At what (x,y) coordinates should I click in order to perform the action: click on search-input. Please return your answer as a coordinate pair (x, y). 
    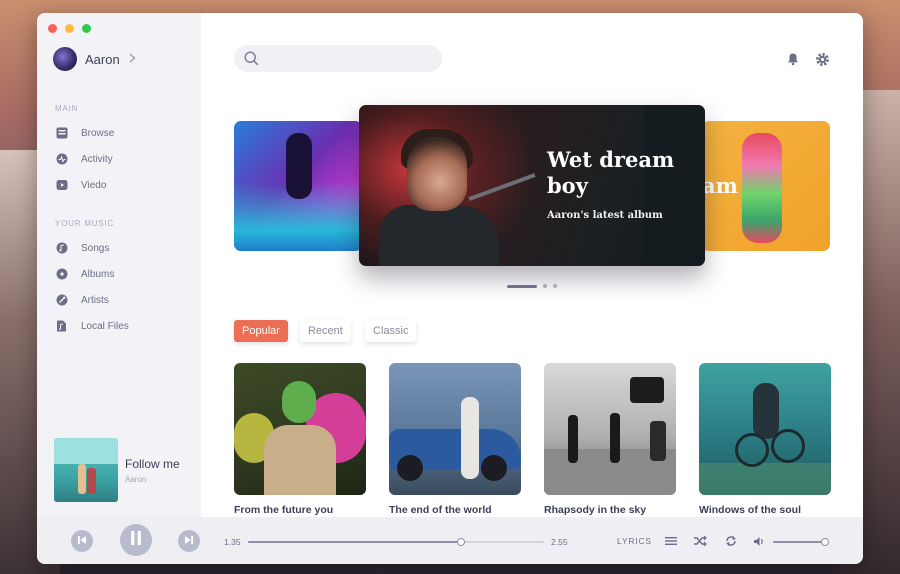
    Looking at the image, I should click on (351, 59).